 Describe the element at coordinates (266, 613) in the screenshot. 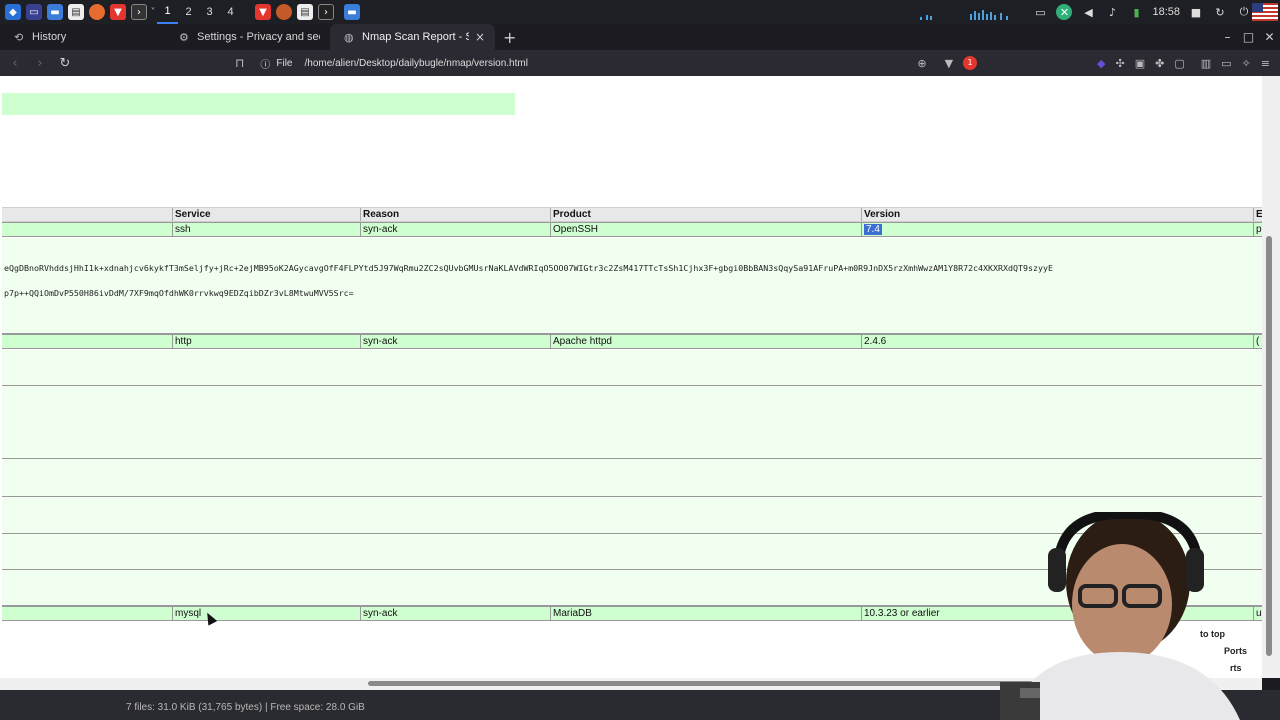

I see `cell-service: mysql` at that location.